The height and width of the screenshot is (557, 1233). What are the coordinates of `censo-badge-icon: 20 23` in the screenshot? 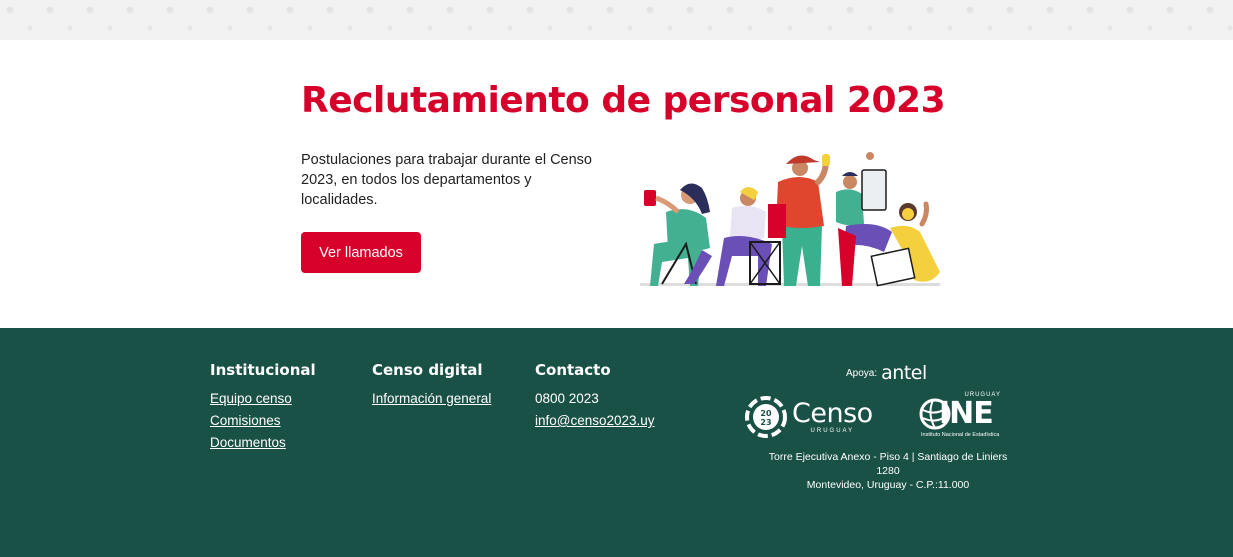 It's located at (766, 417).